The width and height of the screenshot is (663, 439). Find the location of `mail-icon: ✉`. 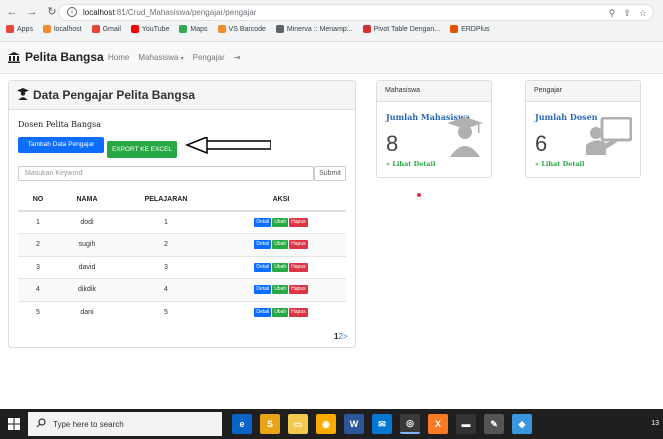

mail-icon: ✉ is located at coordinates (382, 424).